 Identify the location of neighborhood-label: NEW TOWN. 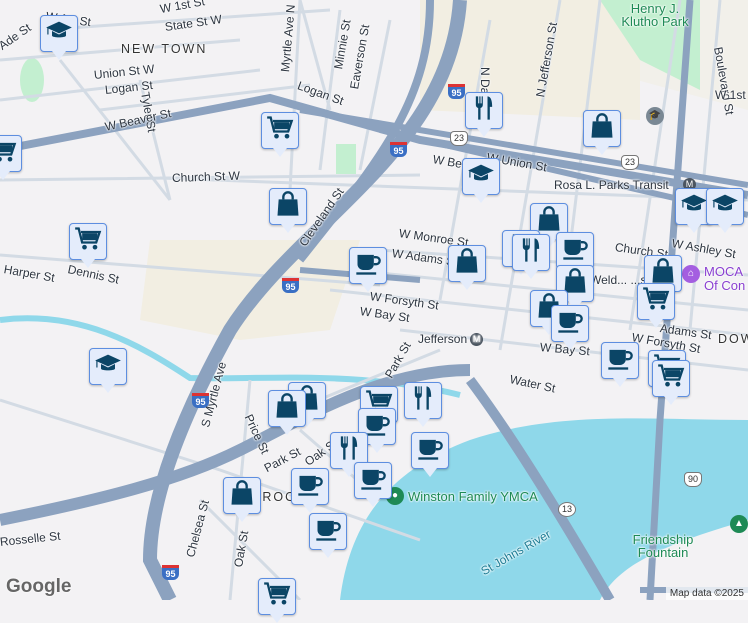
(164, 49).